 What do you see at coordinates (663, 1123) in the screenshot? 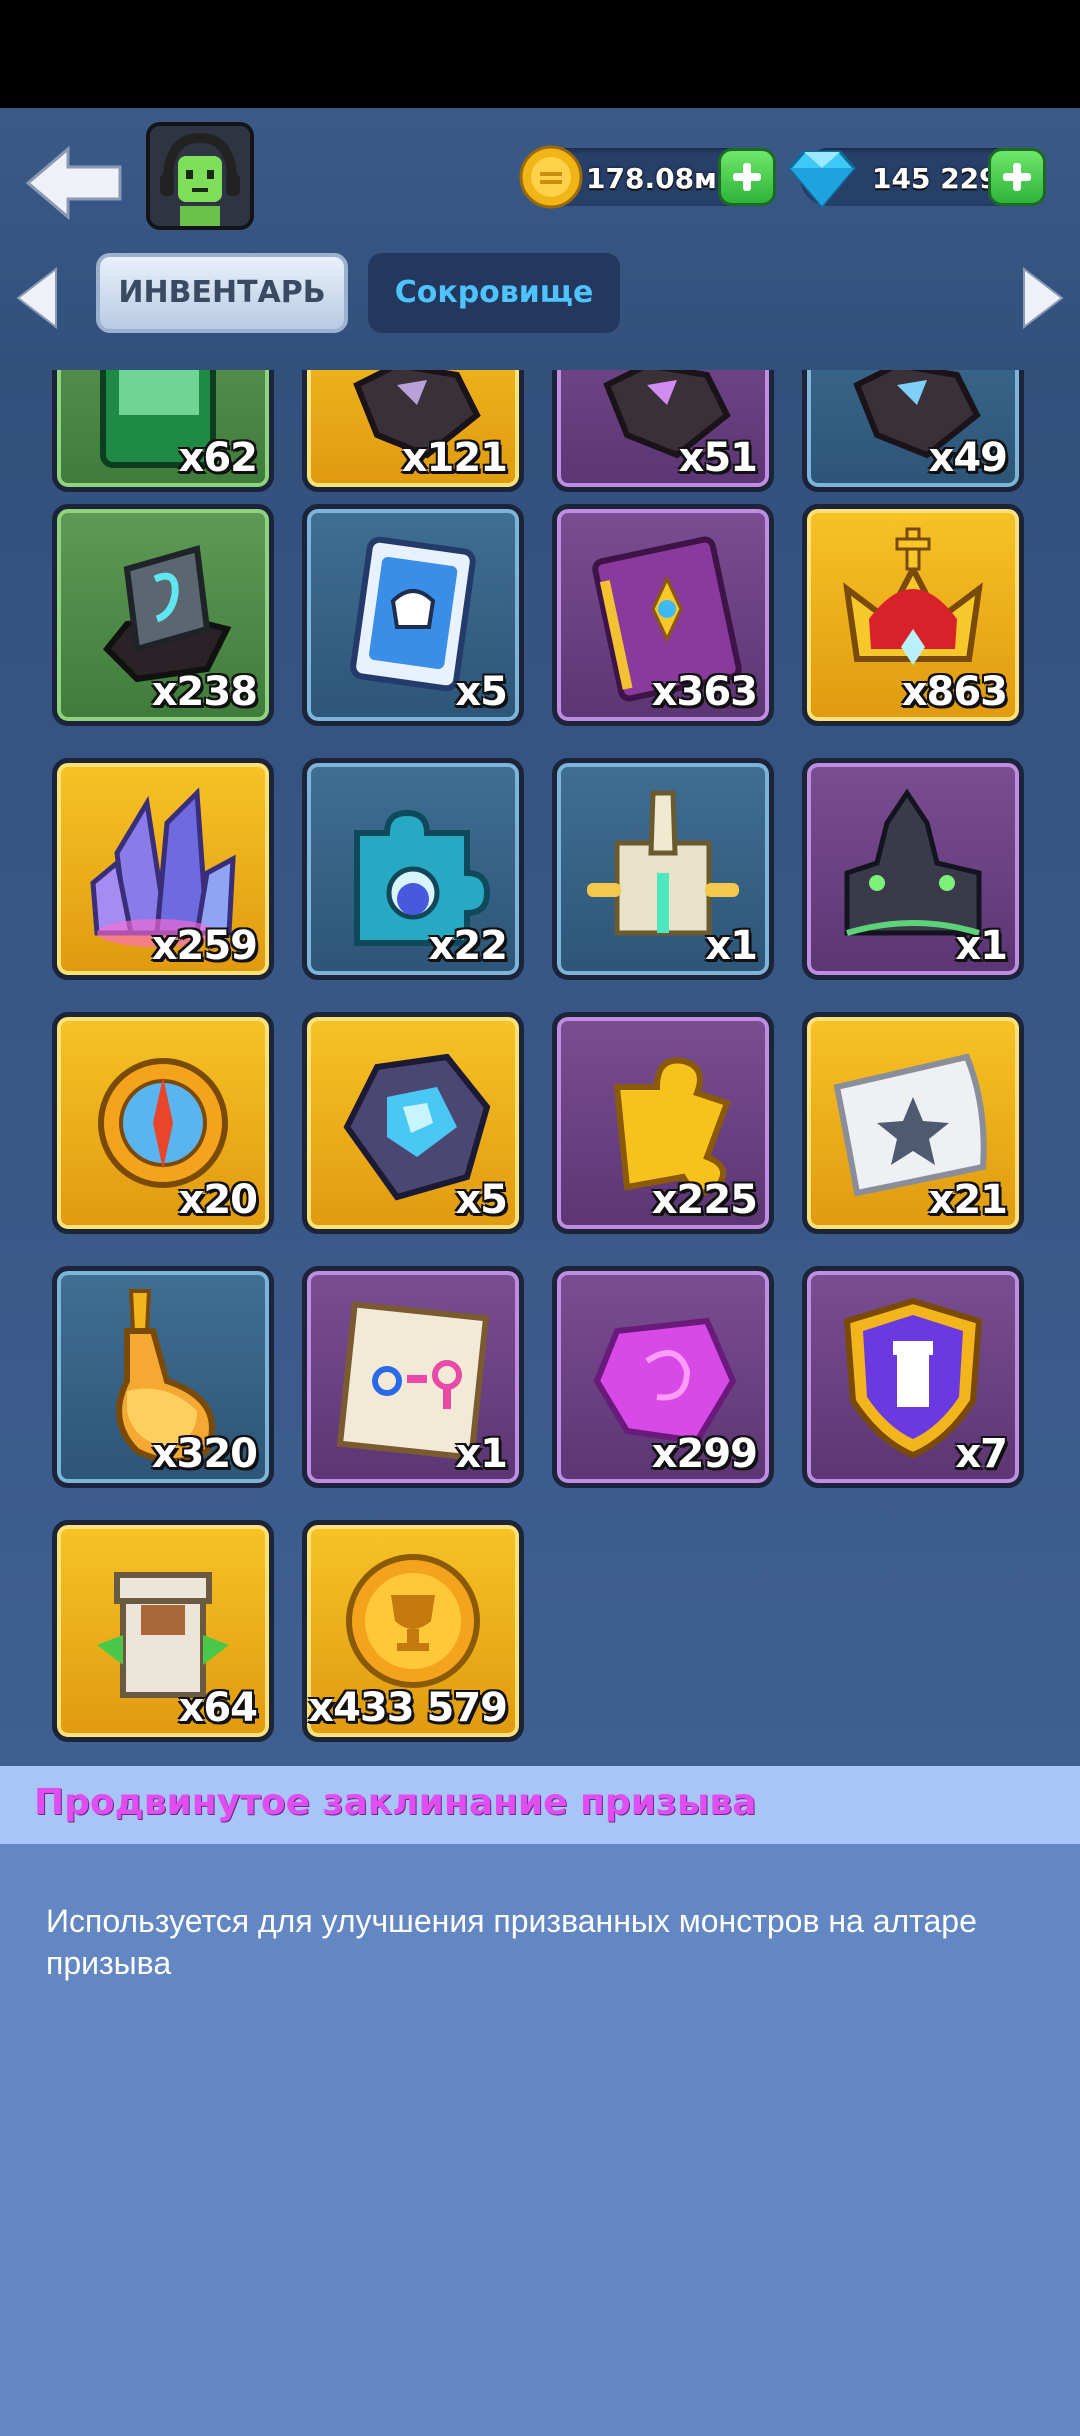
I see `inventory-item: x225` at bounding box center [663, 1123].